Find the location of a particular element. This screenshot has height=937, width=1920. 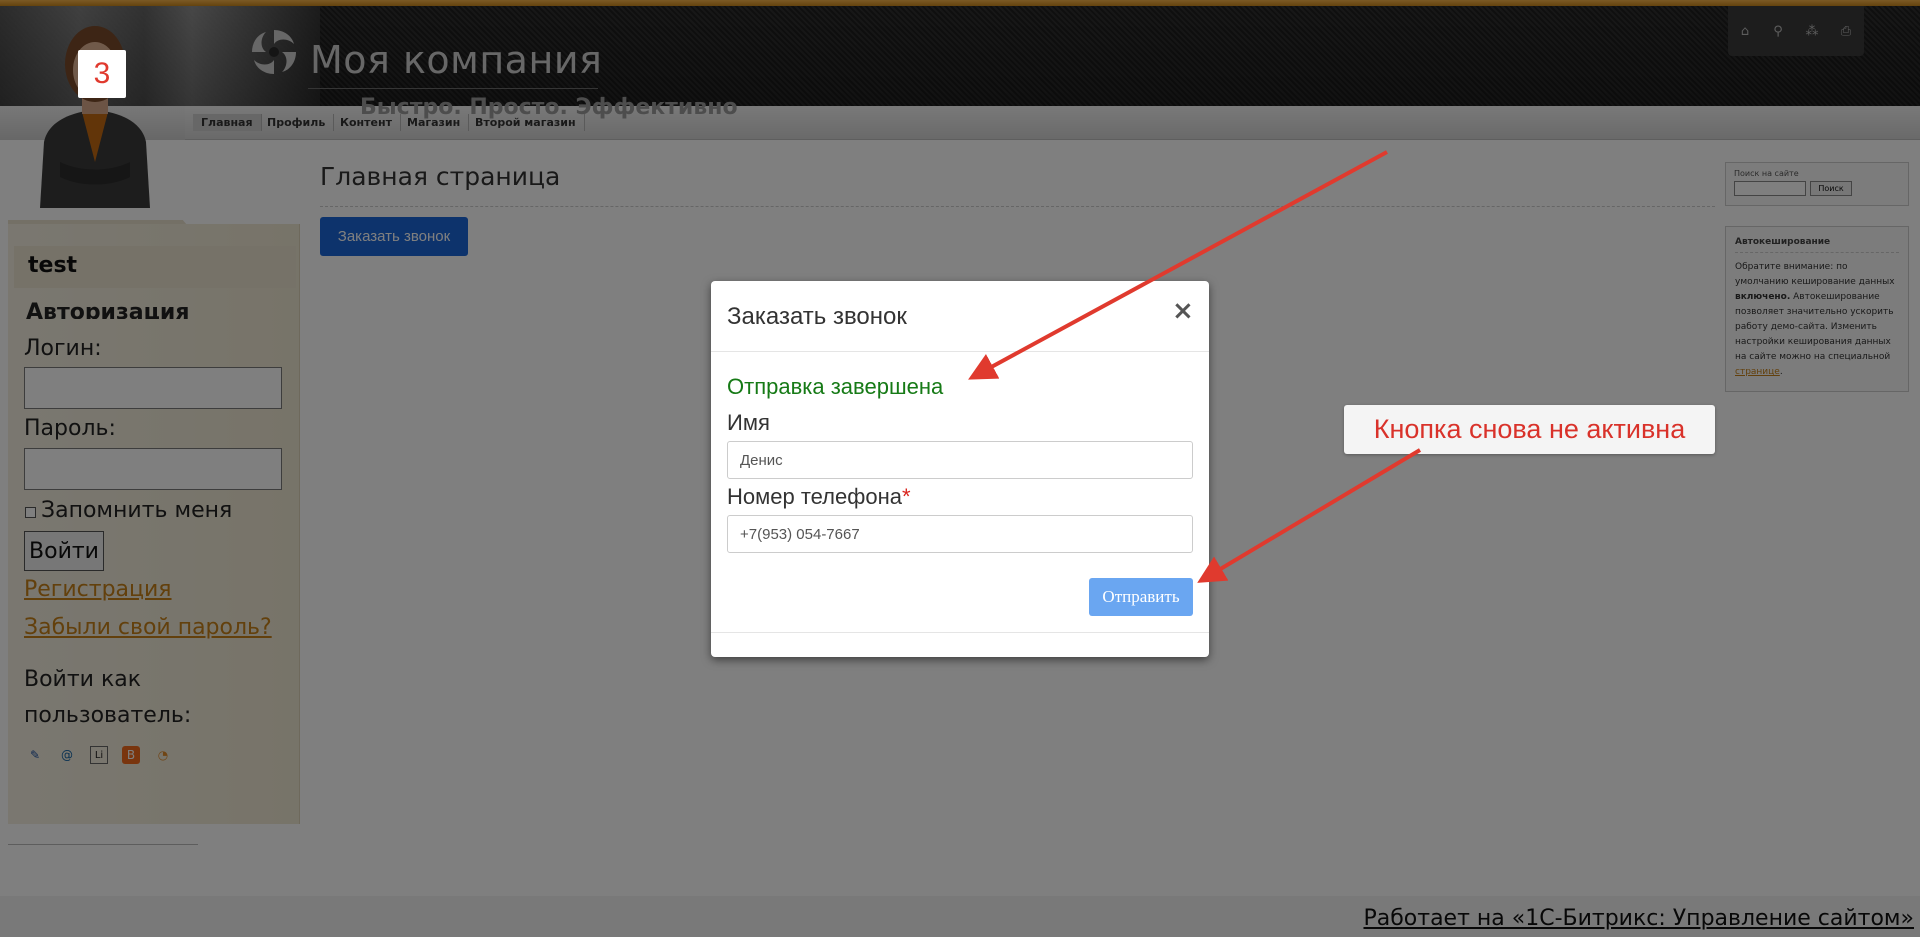

name-input is located at coordinates (960, 460).